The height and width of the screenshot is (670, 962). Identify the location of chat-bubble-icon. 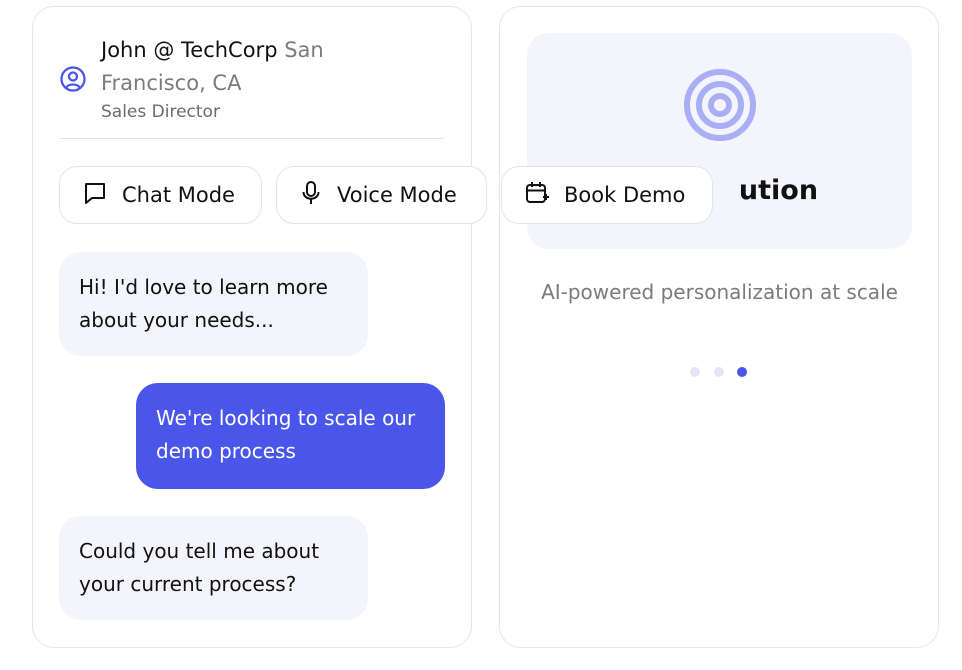
(95, 195).